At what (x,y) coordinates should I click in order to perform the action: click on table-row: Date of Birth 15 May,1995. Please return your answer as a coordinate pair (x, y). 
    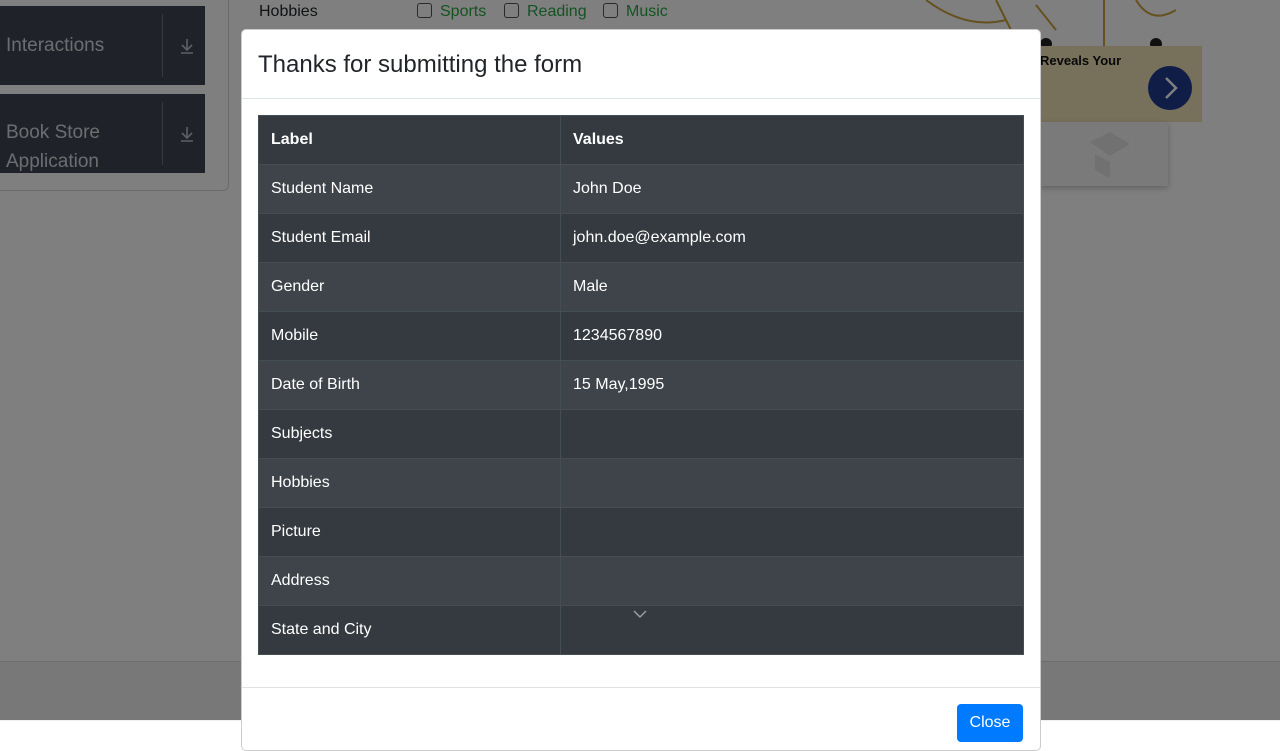
    Looking at the image, I should click on (641, 385).